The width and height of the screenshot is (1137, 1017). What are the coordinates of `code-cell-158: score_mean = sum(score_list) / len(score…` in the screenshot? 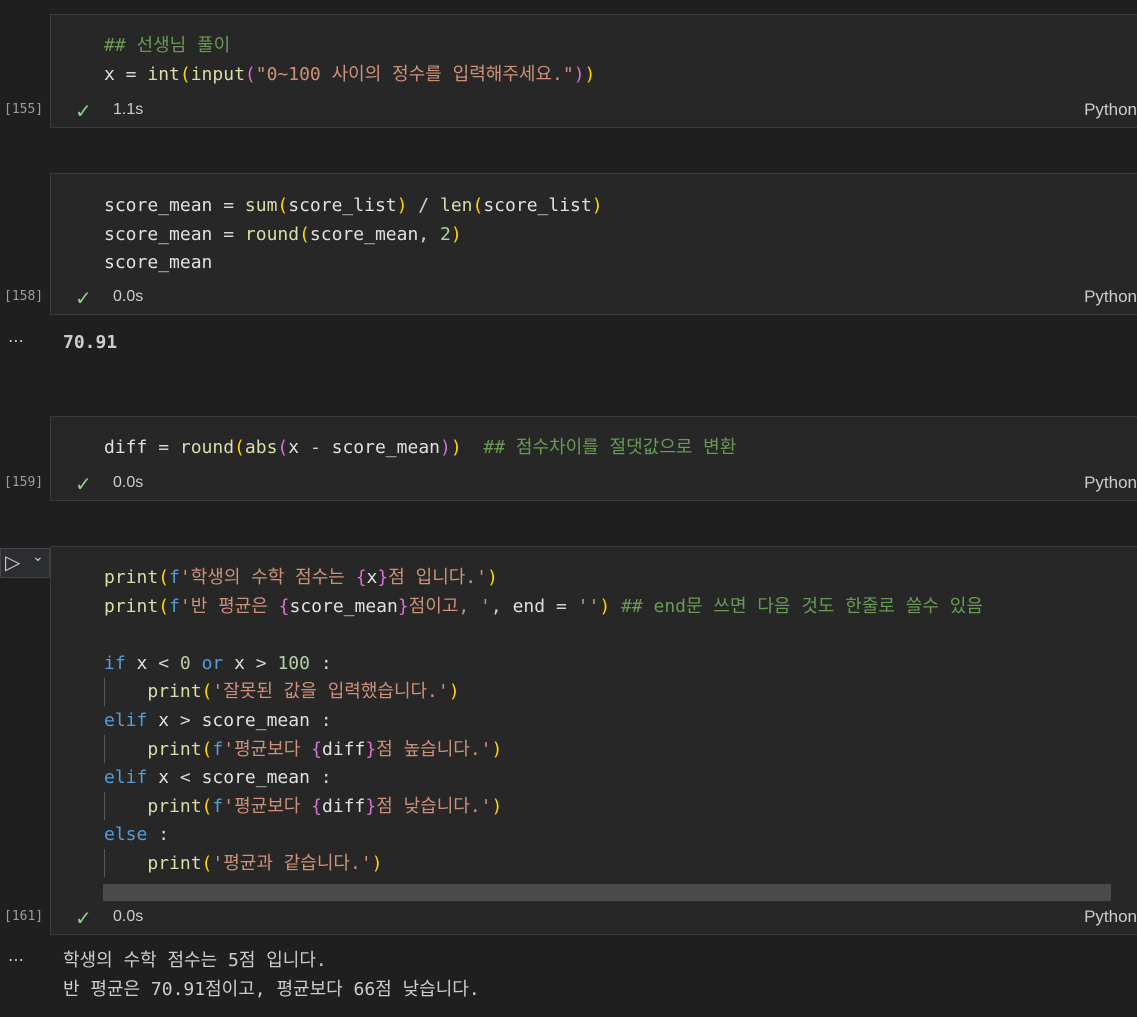 It's located at (593, 244).